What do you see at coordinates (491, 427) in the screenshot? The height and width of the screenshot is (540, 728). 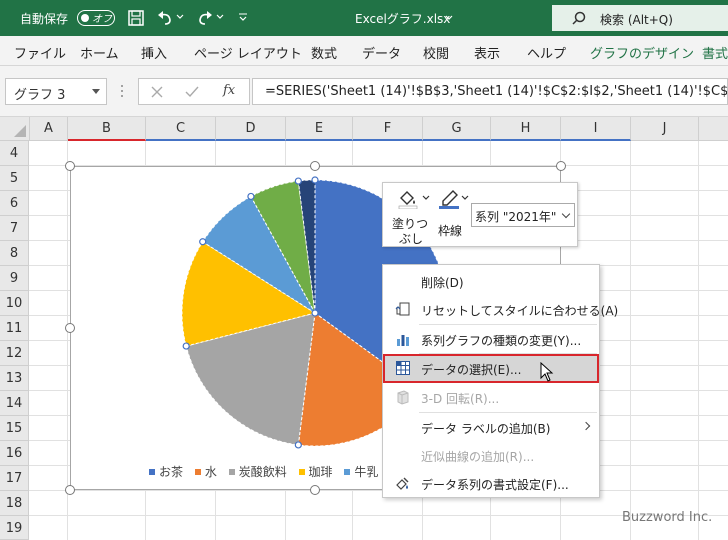 I see `menu-item-add-data-labels: データ ラベルの追加(B)` at bounding box center [491, 427].